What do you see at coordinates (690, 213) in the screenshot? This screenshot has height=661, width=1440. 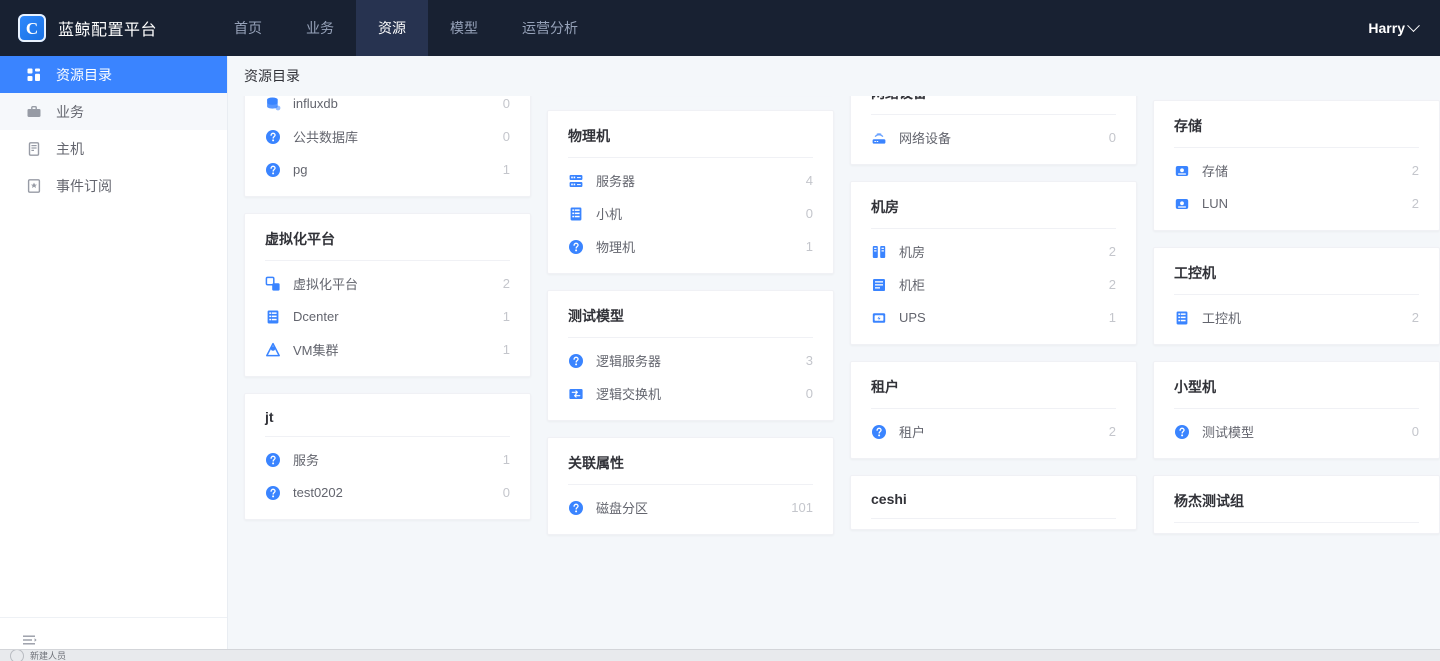 I see `resource-row: 小机 0` at bounding box center [690, 213].